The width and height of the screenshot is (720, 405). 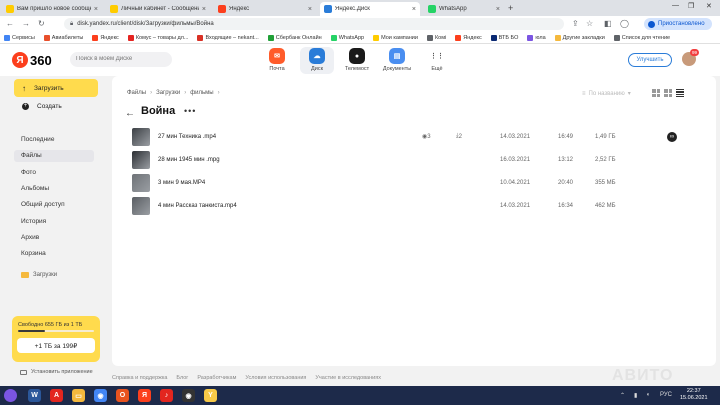 What do you see at coordinates (188, 395) in the screenshot?
I see `media-app-icon: ◉` at bounding box center [188, 395].